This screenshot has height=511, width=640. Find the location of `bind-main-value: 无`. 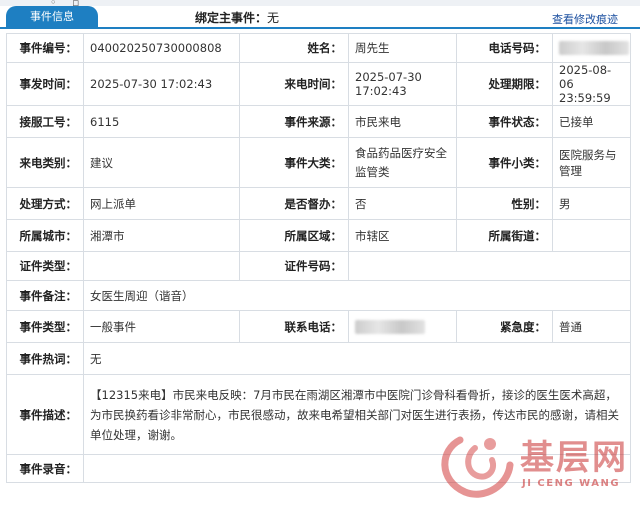

bind-main-value: 无 is located at coordinates (273, 18).